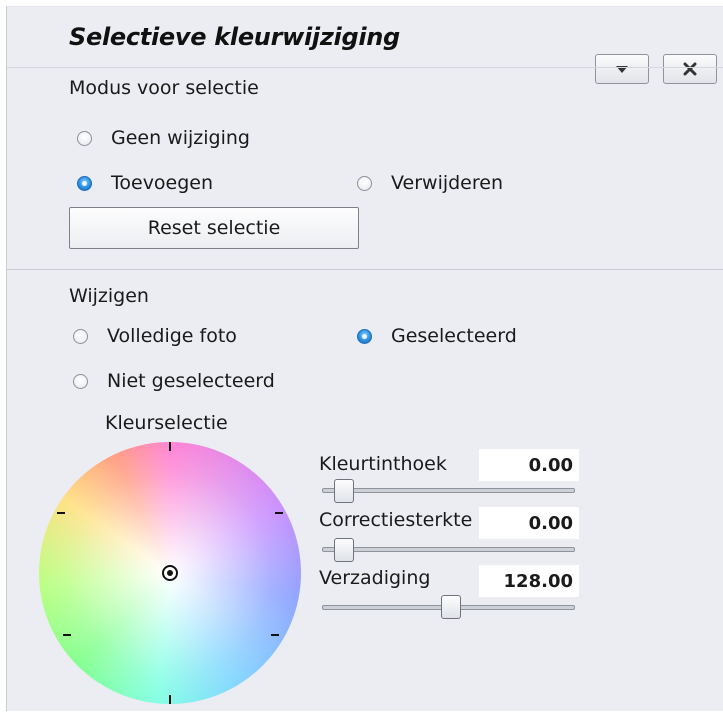  I want to click on correction-strength-track, so click(448, 549).